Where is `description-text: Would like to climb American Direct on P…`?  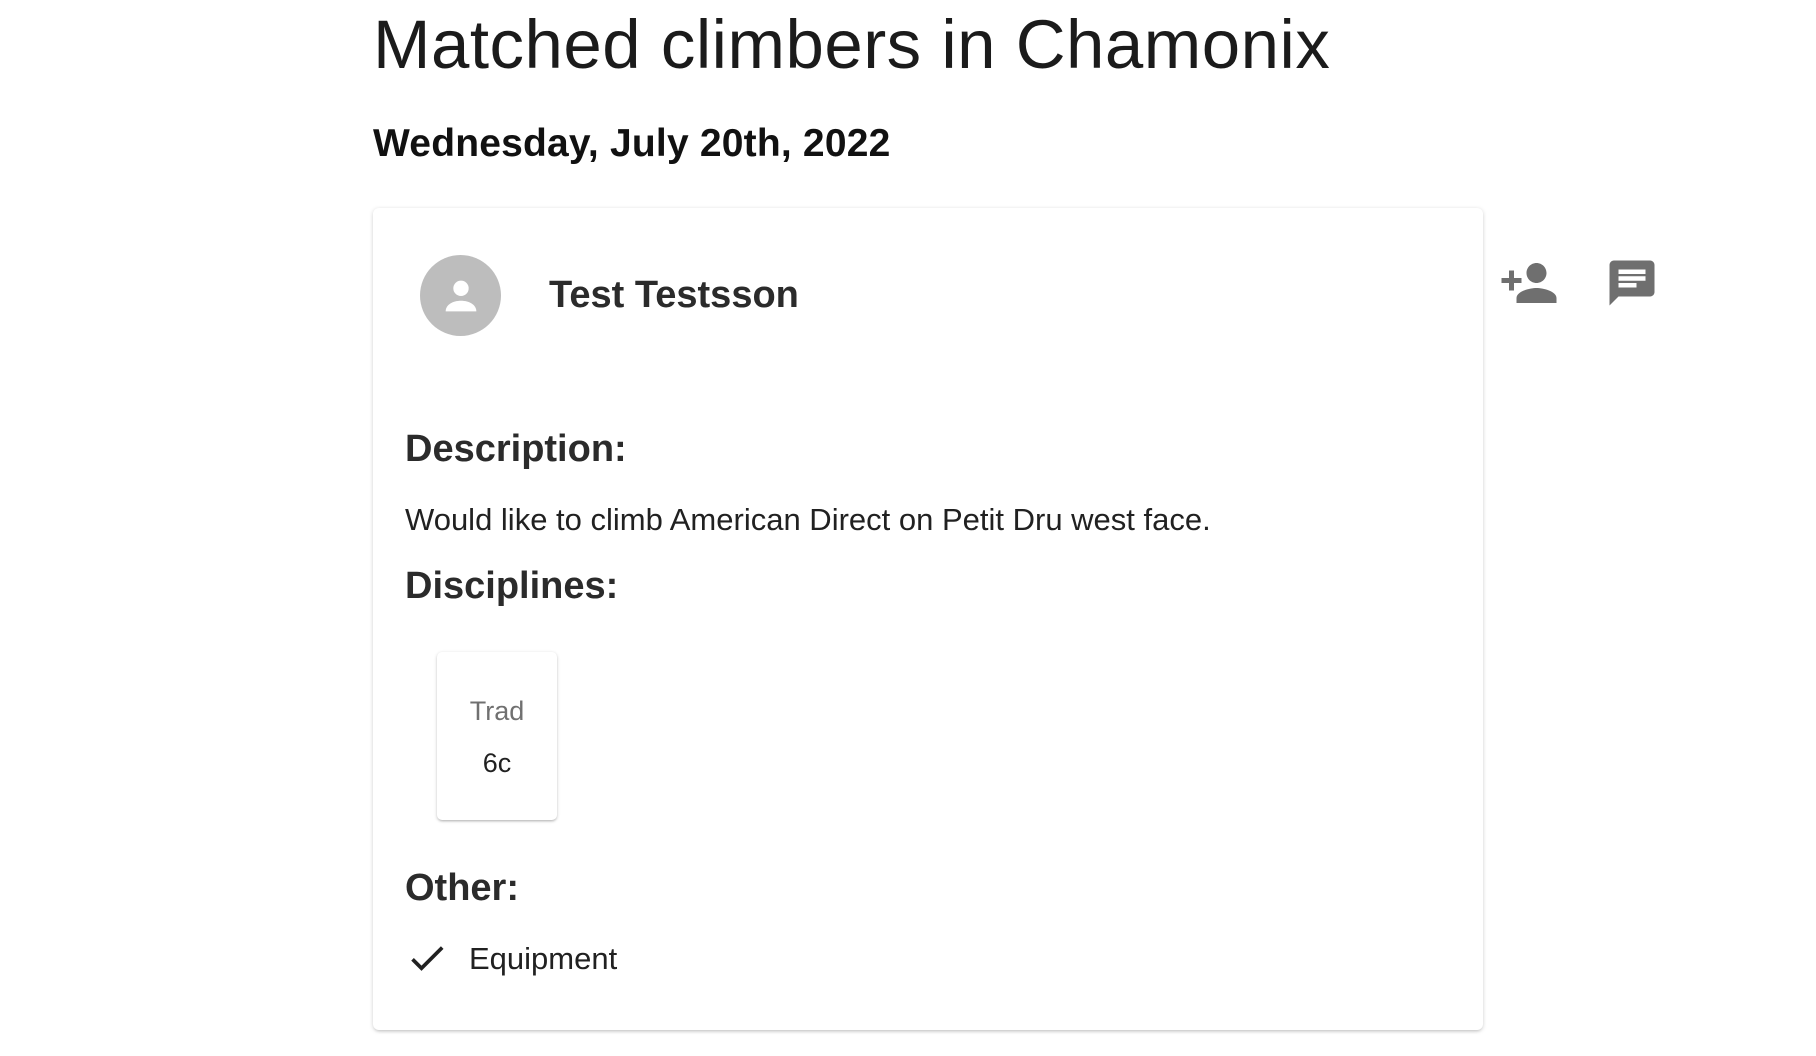
description-text: Would like to climb American Direct on P… is located at coordinates (808, 519).